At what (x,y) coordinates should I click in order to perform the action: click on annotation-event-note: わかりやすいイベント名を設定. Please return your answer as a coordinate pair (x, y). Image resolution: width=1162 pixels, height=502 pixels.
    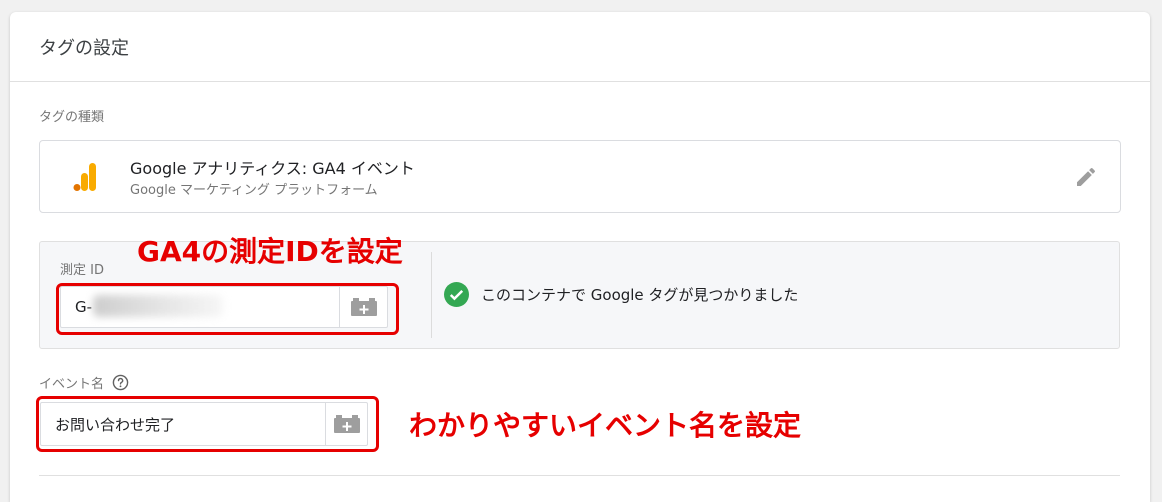
    Looking at the image, I should click on (605, 425).